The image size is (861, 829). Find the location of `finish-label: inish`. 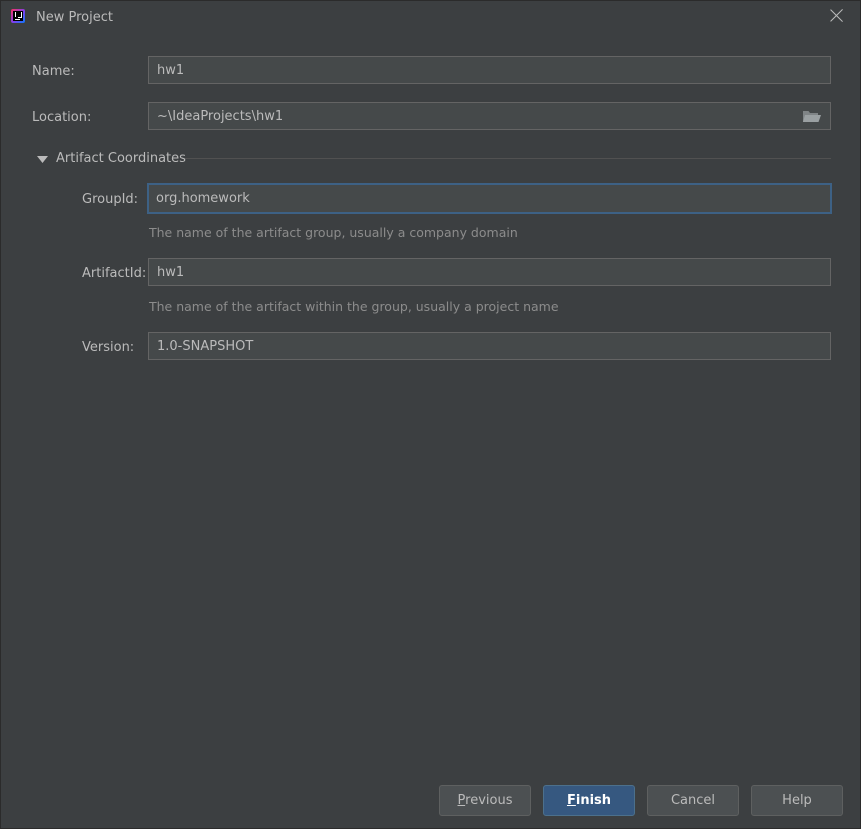

finish-label: inish is located at coordinates (593, 800).